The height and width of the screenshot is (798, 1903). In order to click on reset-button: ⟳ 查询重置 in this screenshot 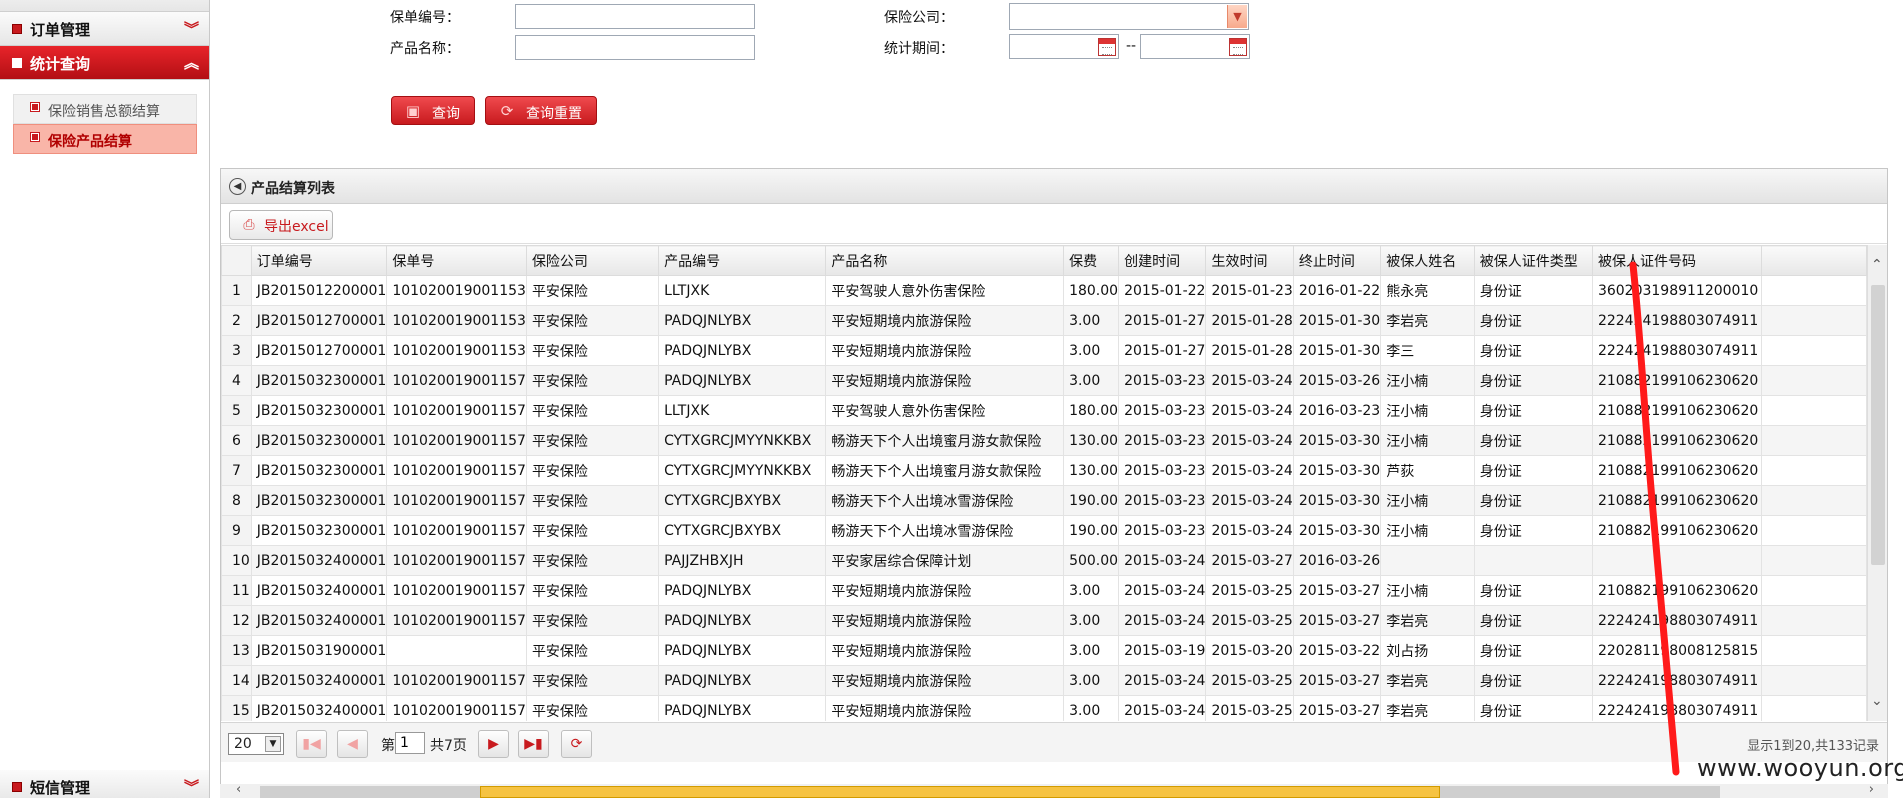, I will do `click(541, 110)`.